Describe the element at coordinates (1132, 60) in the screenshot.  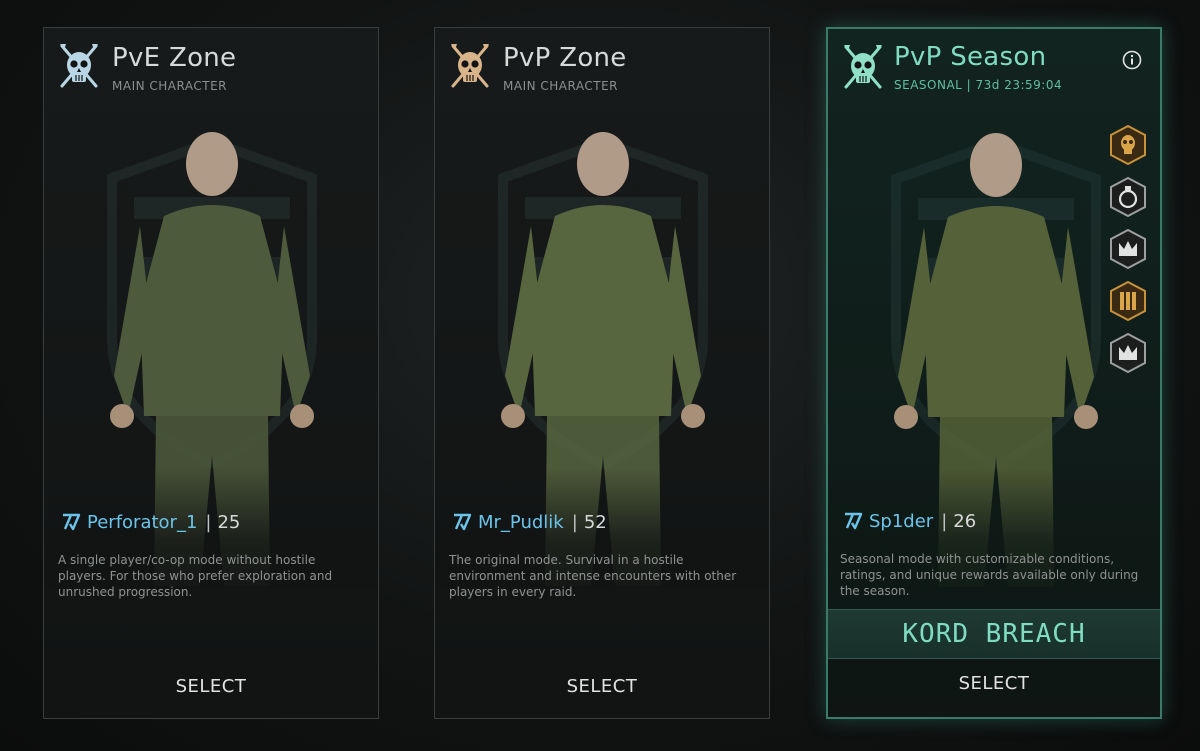
I see `info-icon` at that location.